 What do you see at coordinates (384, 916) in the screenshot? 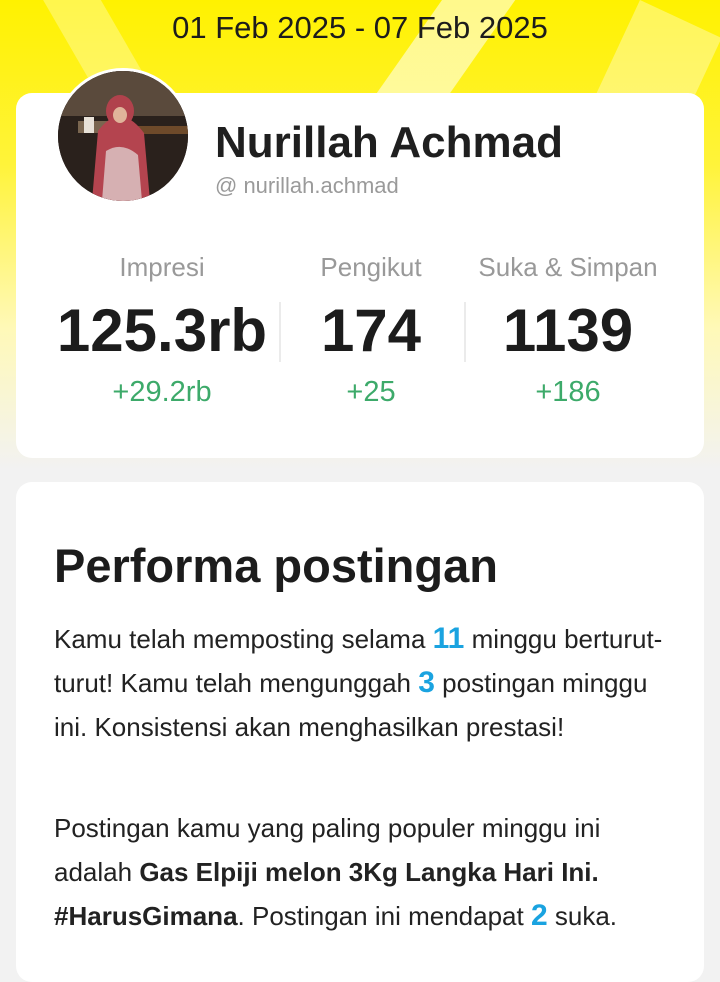
I see `paragraph-text: . Postingan ini mendapat` at bounding box center [384, 916].